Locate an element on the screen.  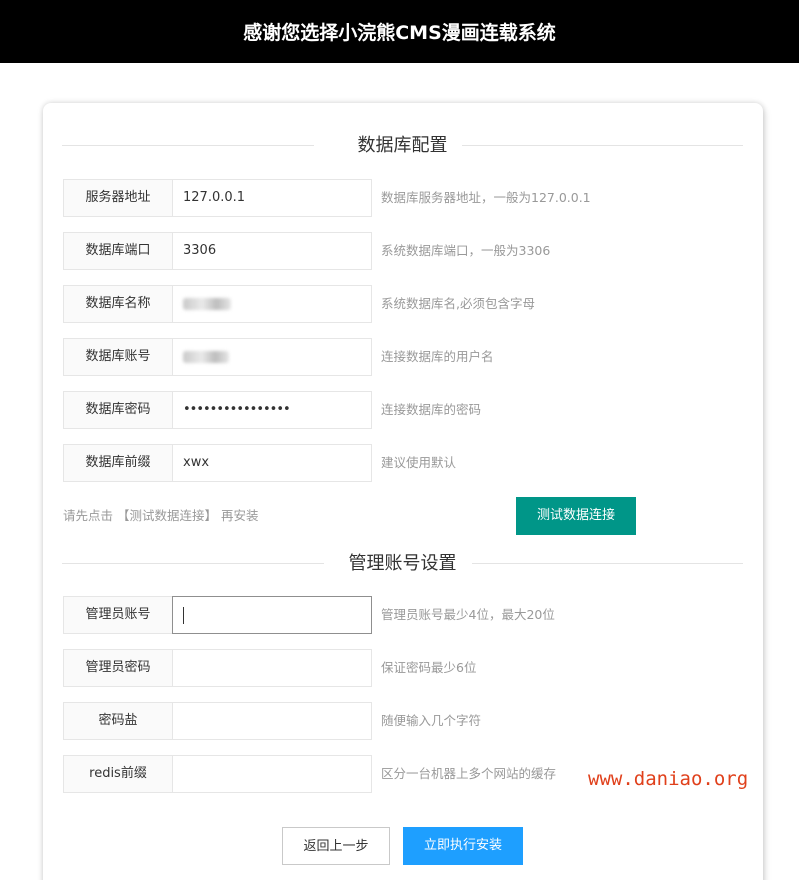
field-label: 密码盐 is located at coordinates (118, 721).